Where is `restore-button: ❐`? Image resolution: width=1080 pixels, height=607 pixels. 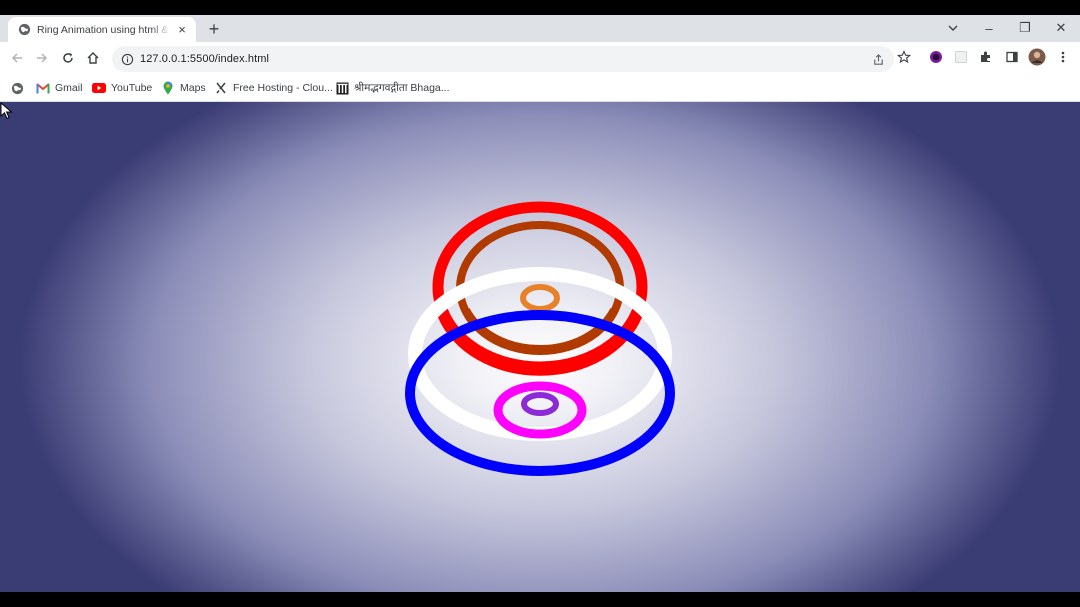 restore-button: ❐ is located at coordinates (1025, 28).